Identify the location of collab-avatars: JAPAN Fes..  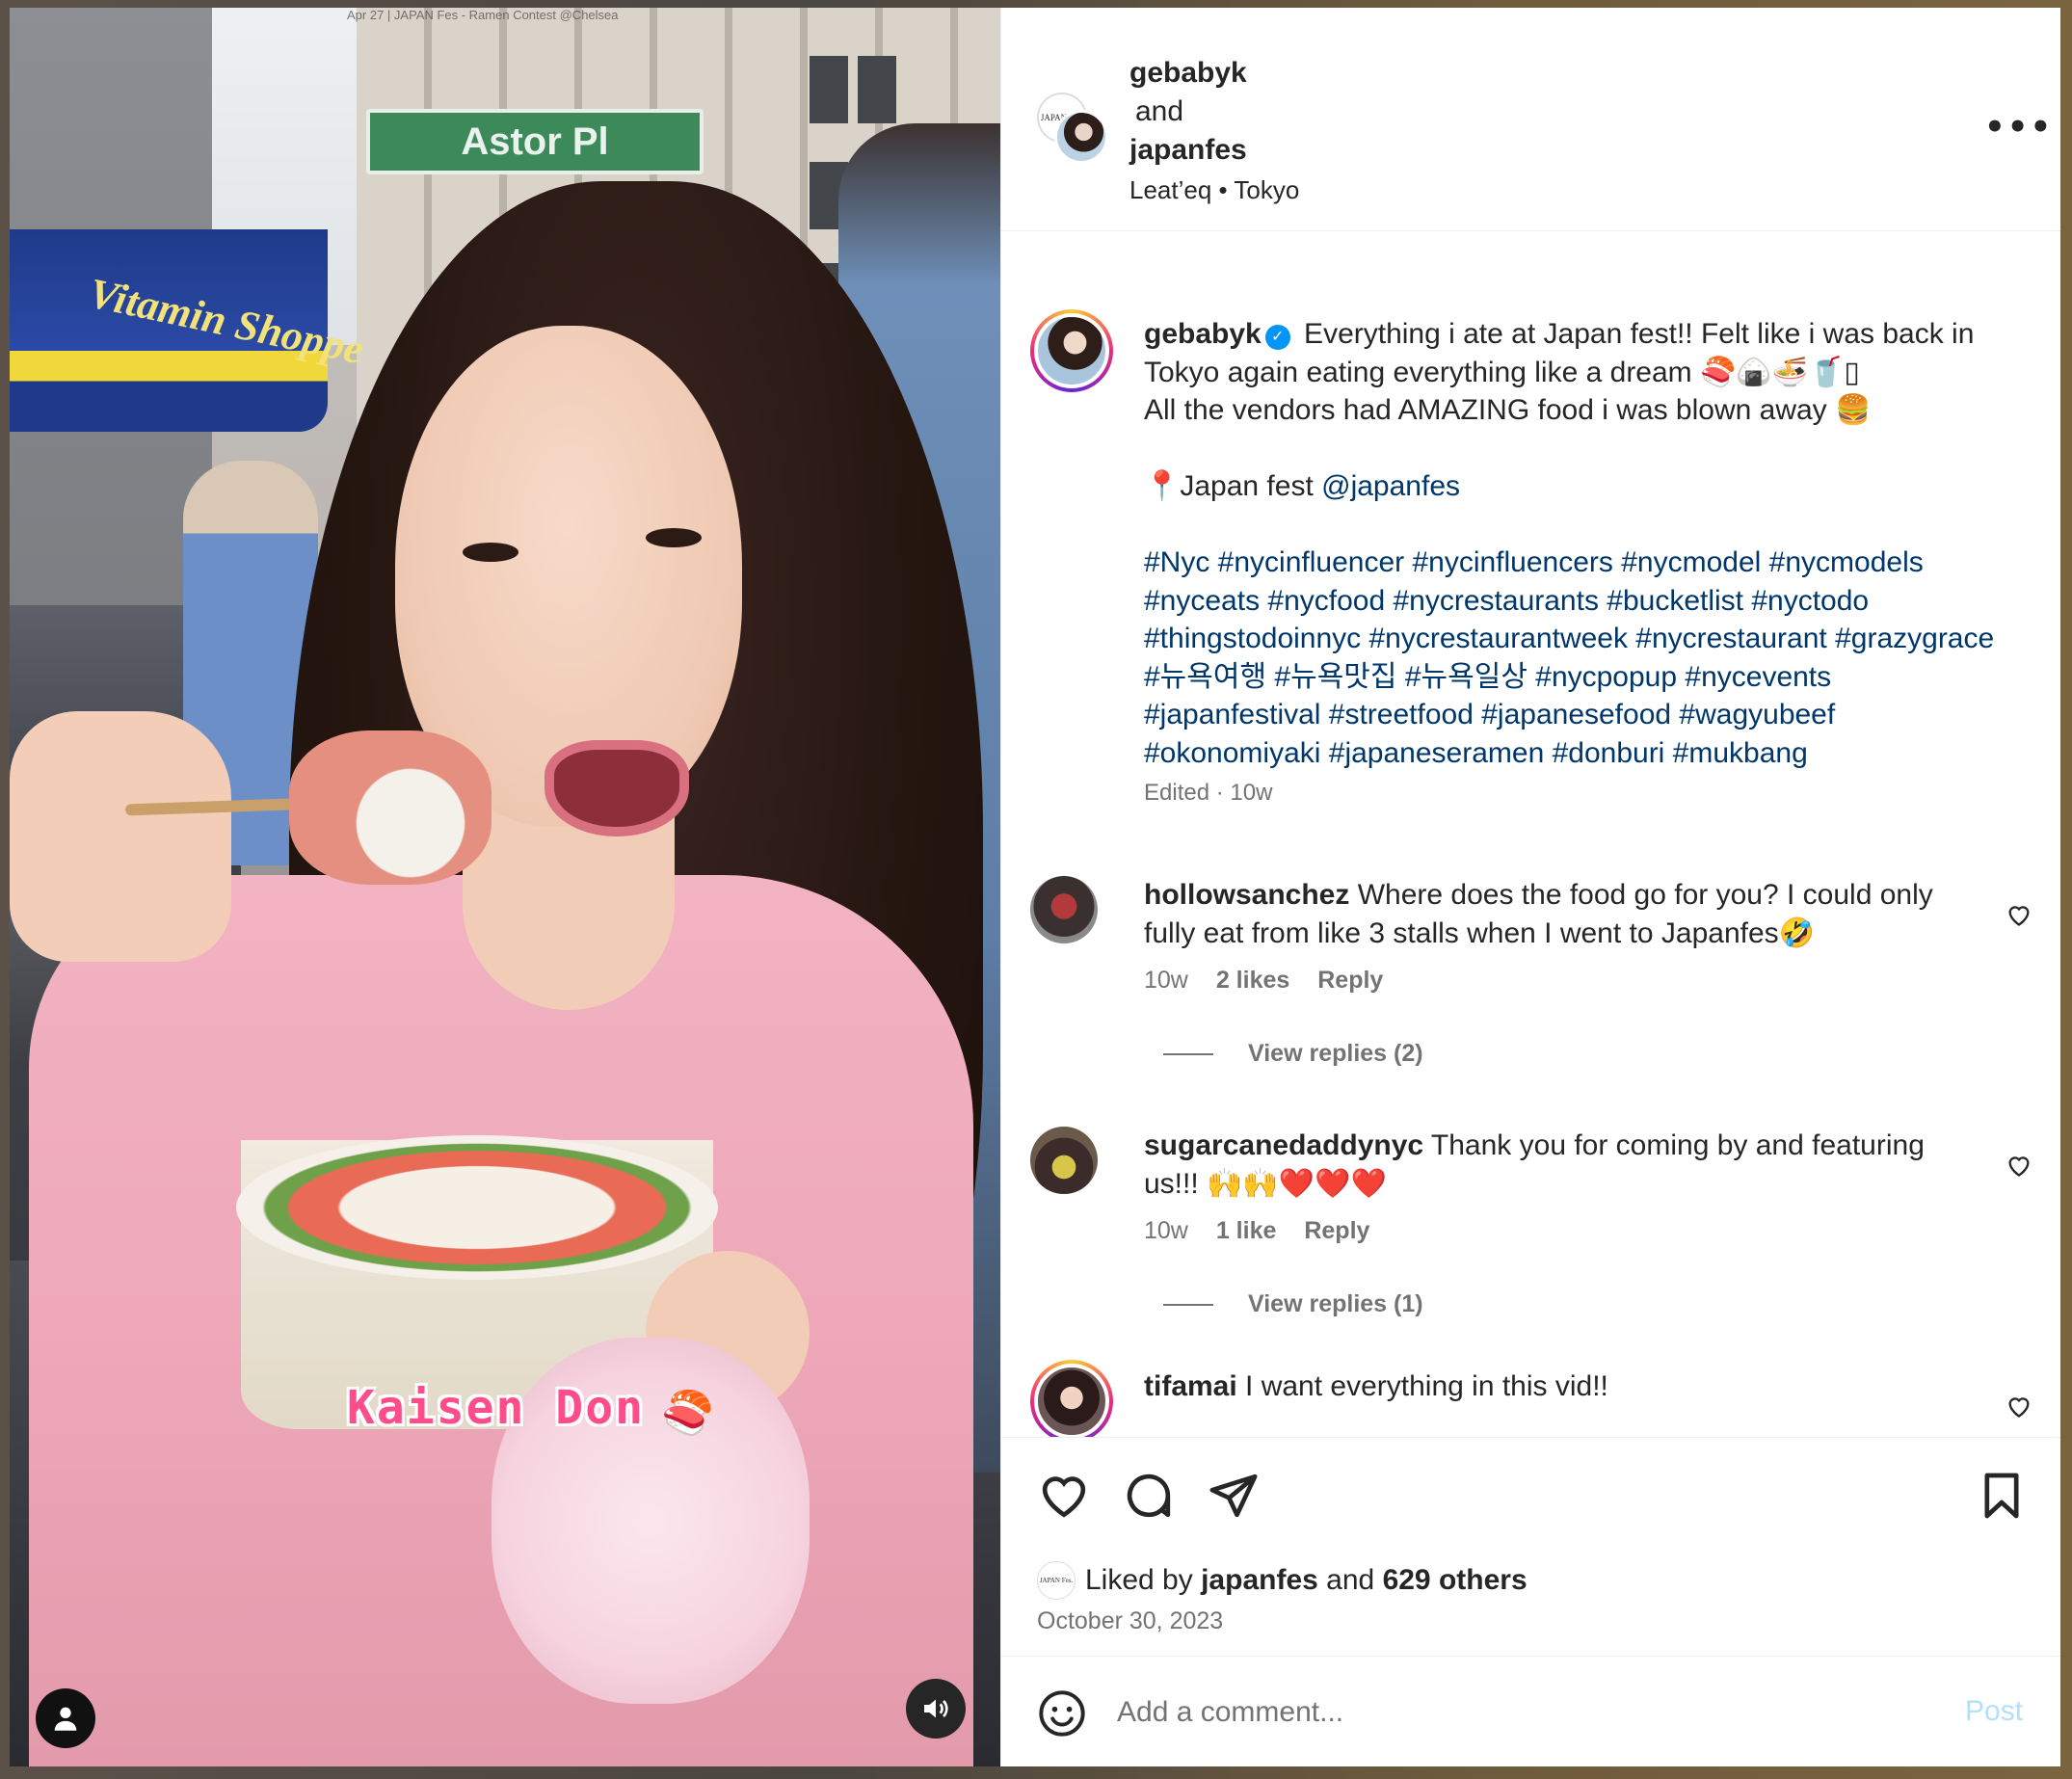
(1072, 128).